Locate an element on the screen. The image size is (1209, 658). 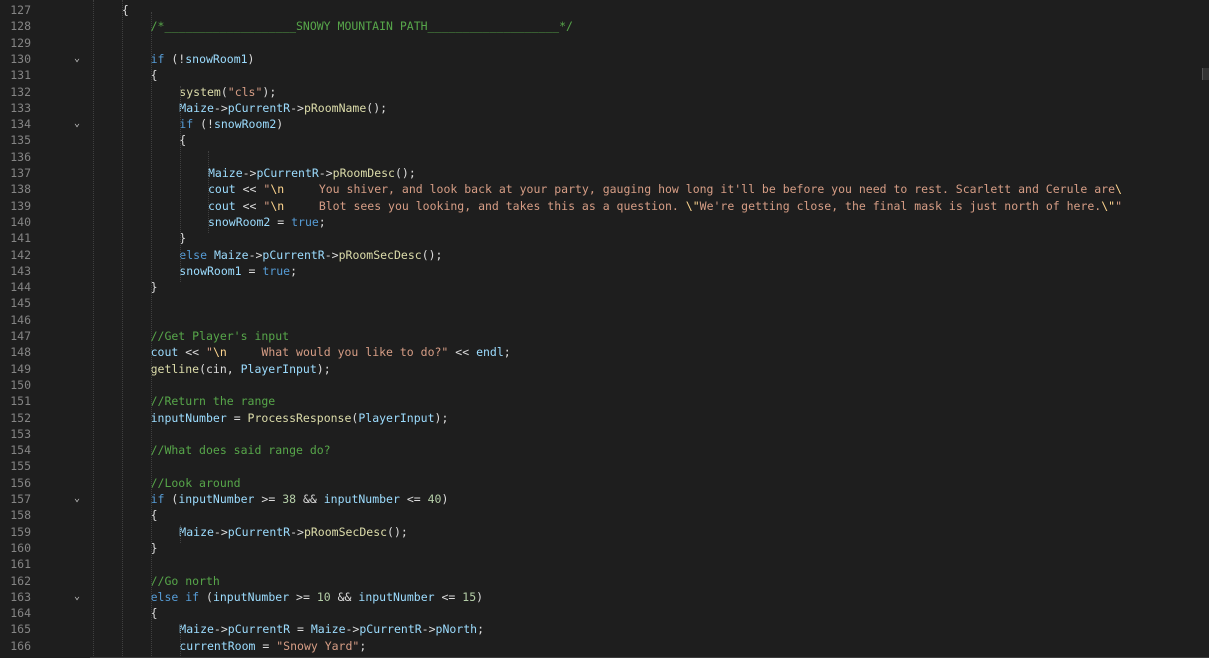
code-line: currentRoom = "Snowy Yard"; is located at coordinates (272, 646).